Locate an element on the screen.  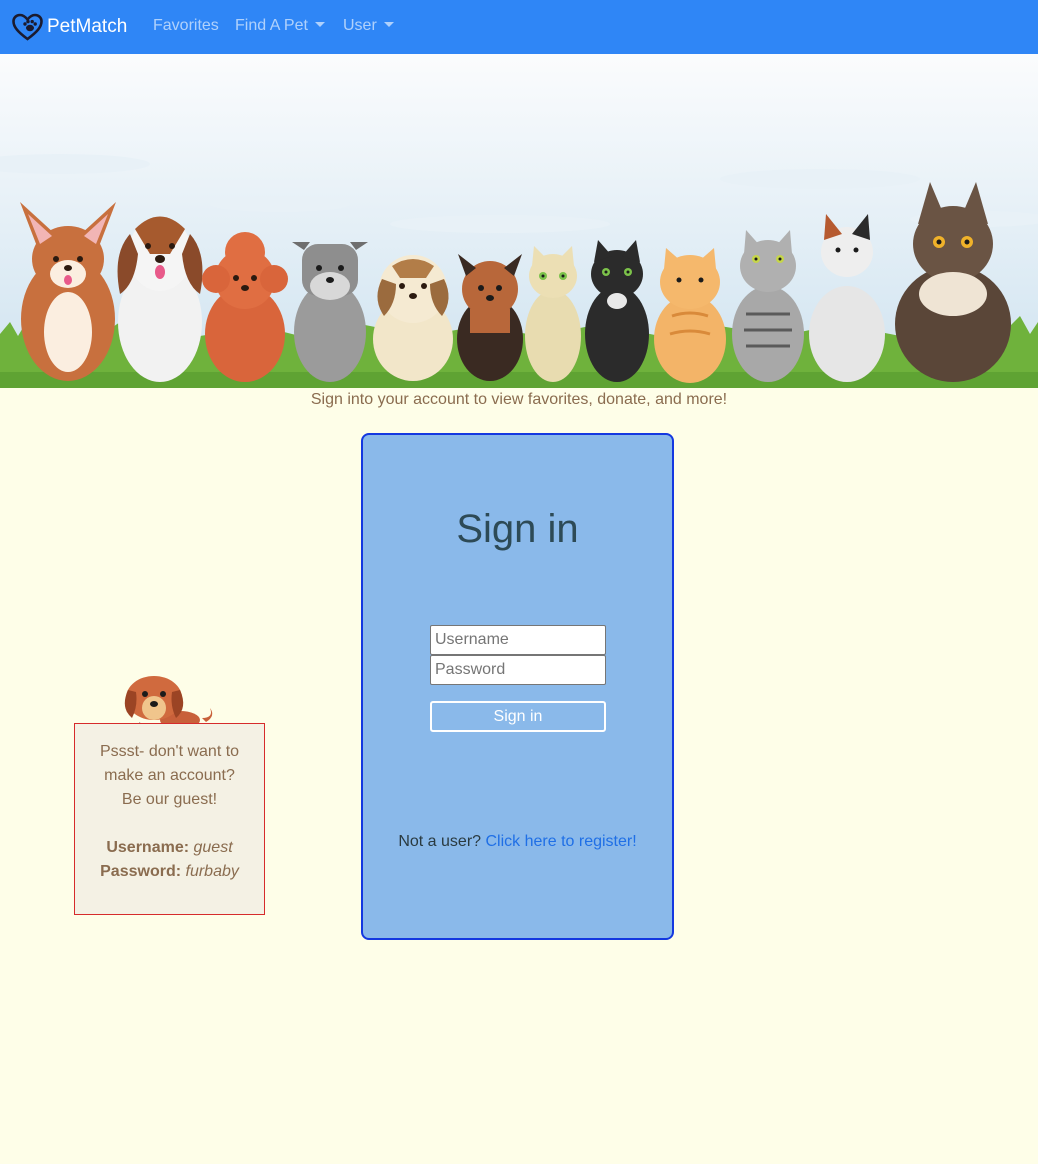
schnauzer-illustration is located at coordinates (330, 312).